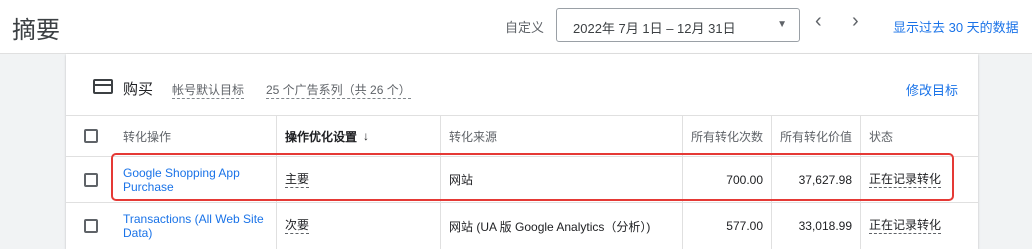 This screenshot has height=249, width=1032. Describe the element at coordinates (103, 86) in the screenshot. I see `purchase-icon` at that location.